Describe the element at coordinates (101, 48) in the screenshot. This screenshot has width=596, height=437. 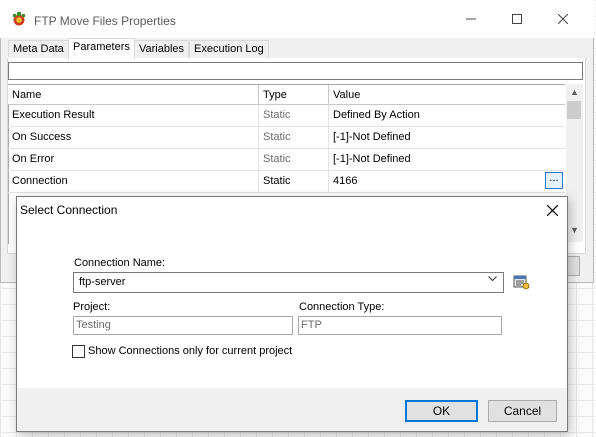
I see `tab-parameters: Parameters` at that location.